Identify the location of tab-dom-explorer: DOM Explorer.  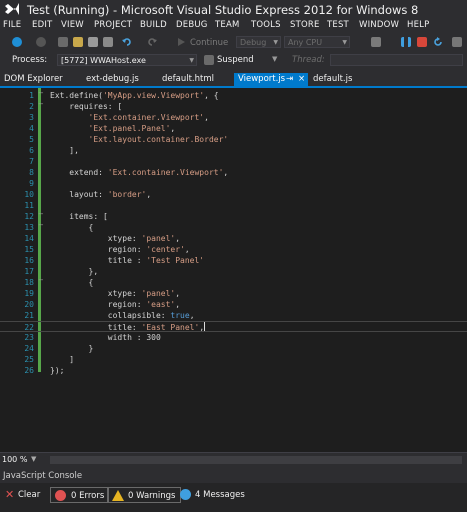
(39, 79).